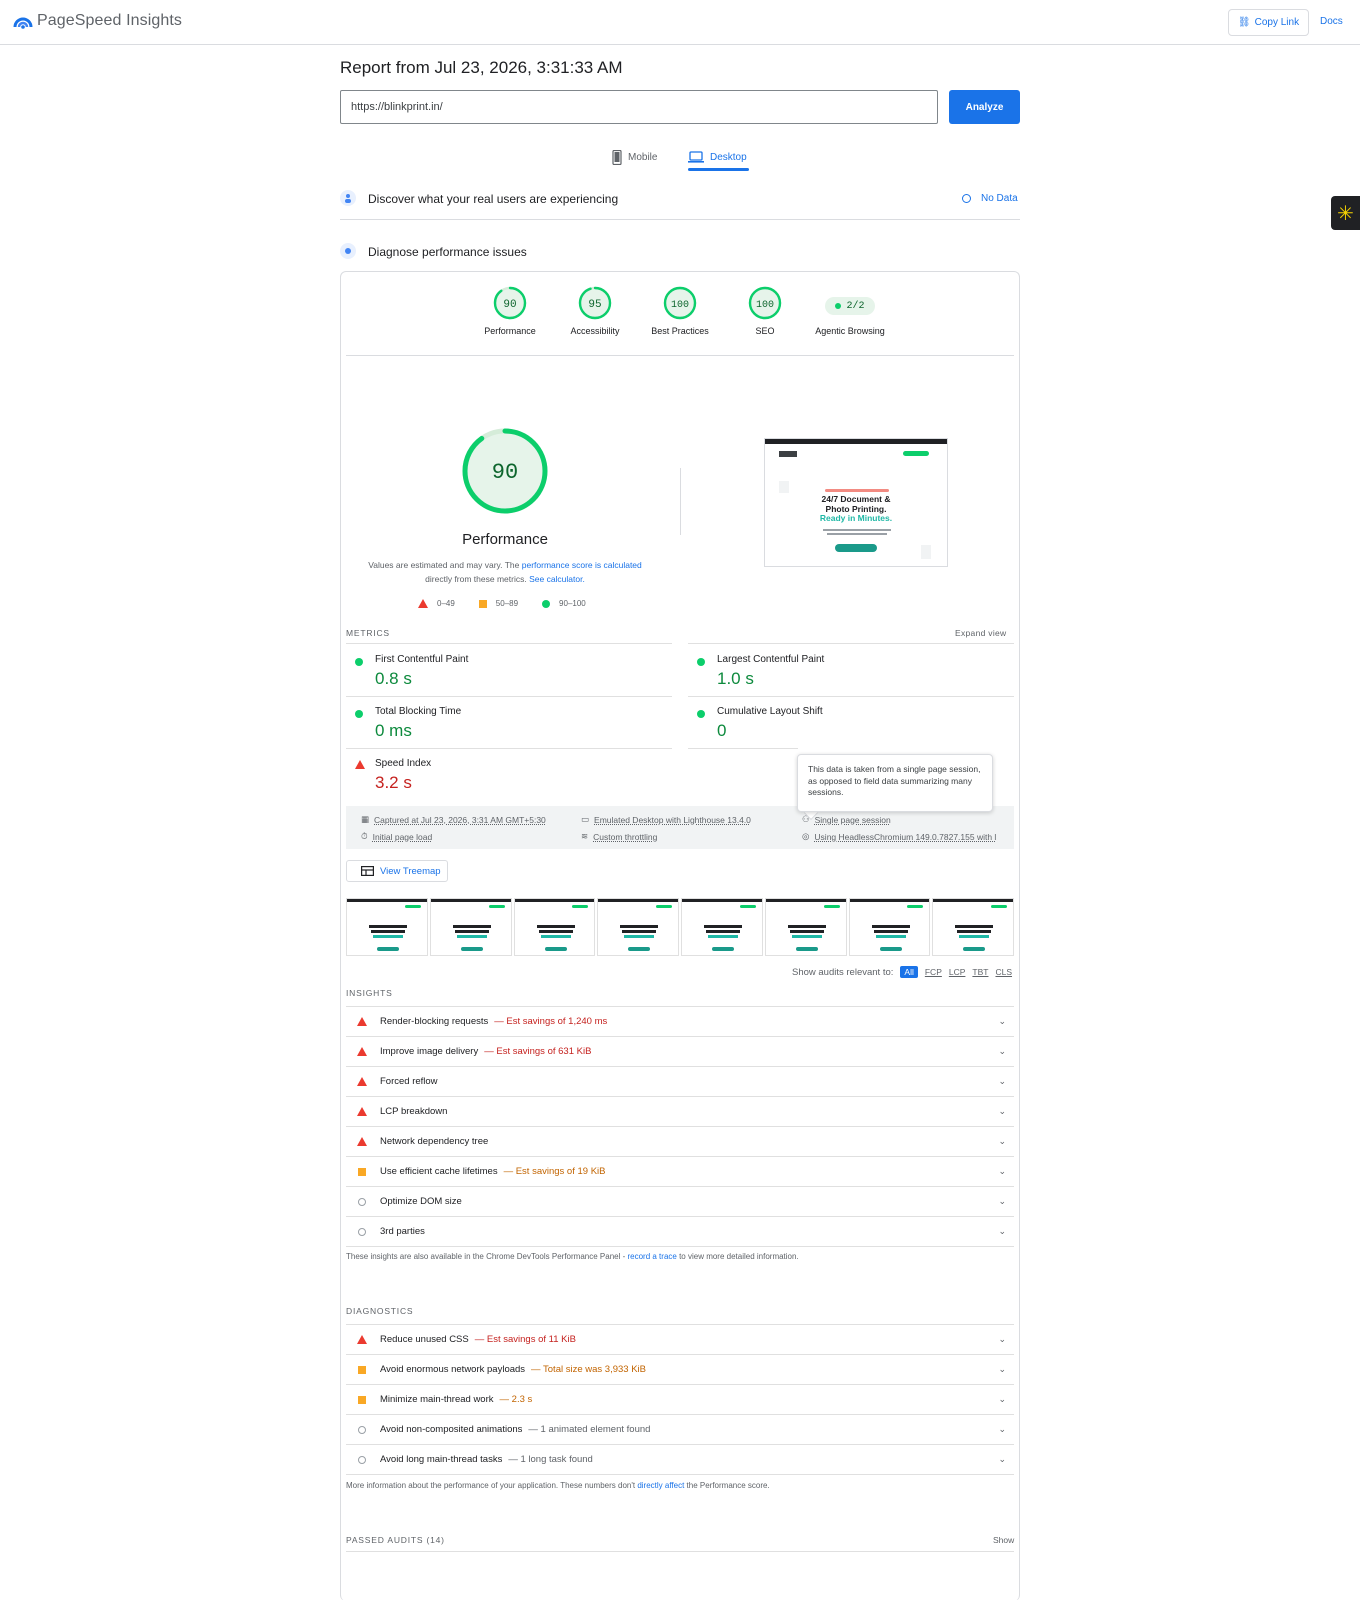 Image resolution: width=1360 pixels, height=1600 pixels. What do you see at coordinates (1331, 21) in the screenshot?
I see `docs-link: Docs` at bounding box center [1331, 21].